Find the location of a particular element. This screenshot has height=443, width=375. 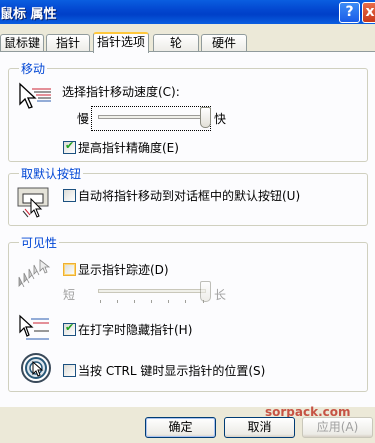

pointer-trails-icon is located at coordinates (34, 271).